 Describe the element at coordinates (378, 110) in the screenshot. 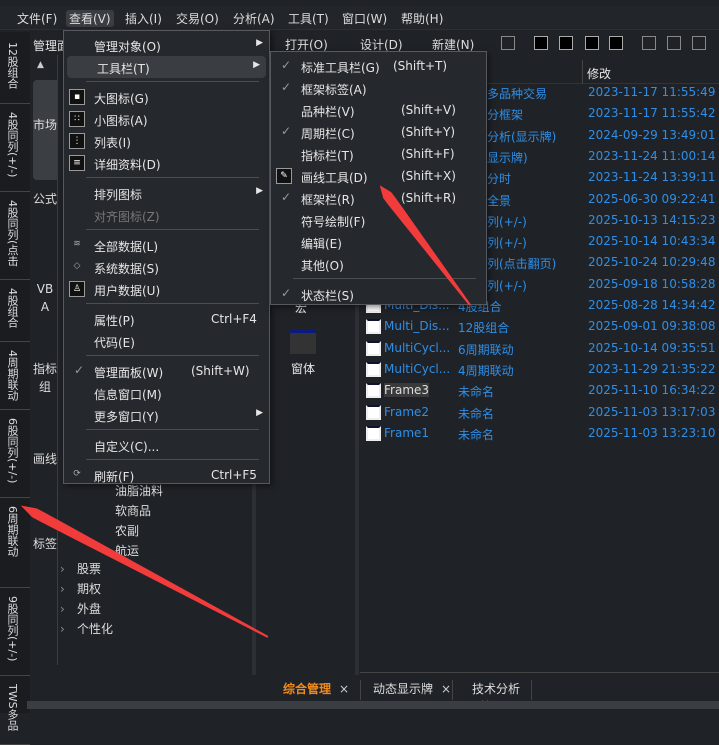

I see `menu-item: 品种栏(V) (Shift+V)` at that location.